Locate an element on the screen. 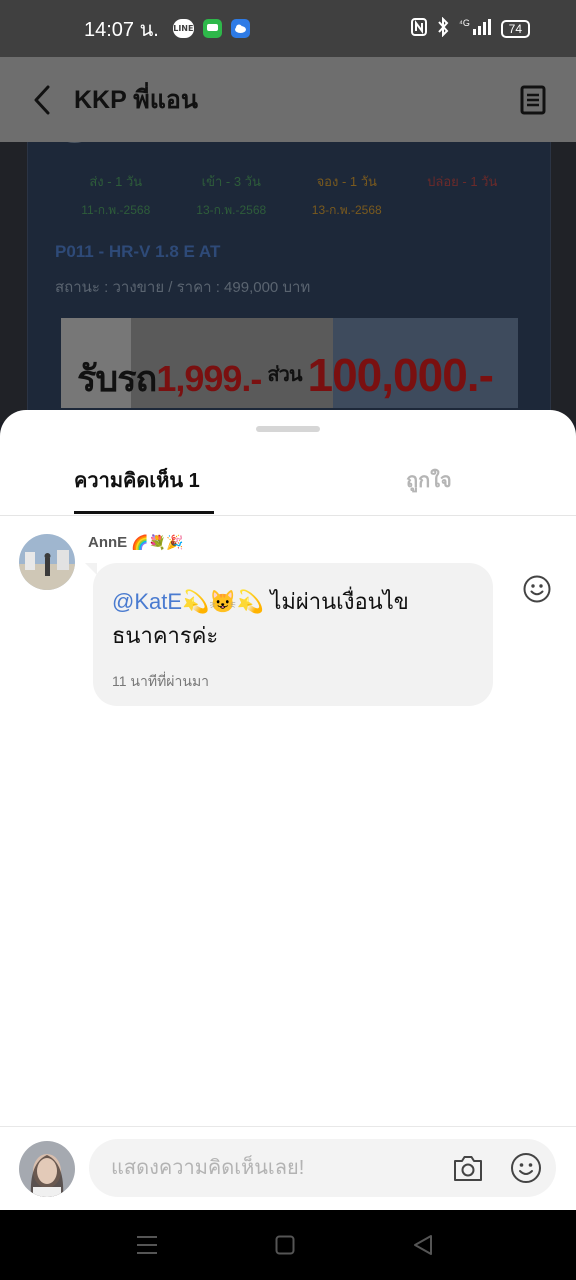 The height and width of the screenshot is (1280, 576). nfc-icon is located at coordinates (418, 28).